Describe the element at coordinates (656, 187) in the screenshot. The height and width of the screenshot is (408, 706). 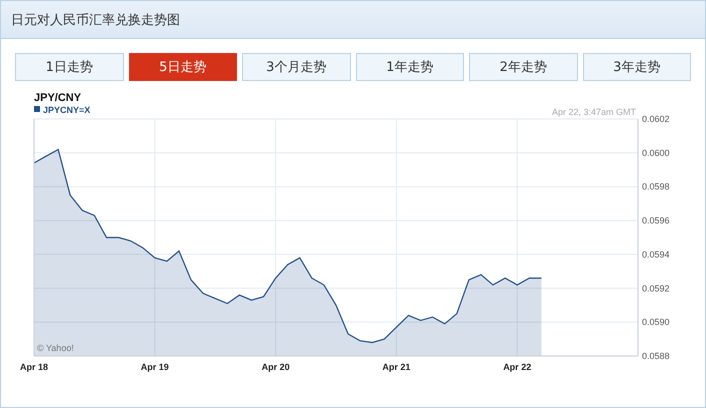
I see `y-axis-label: 0.0598` at that location.